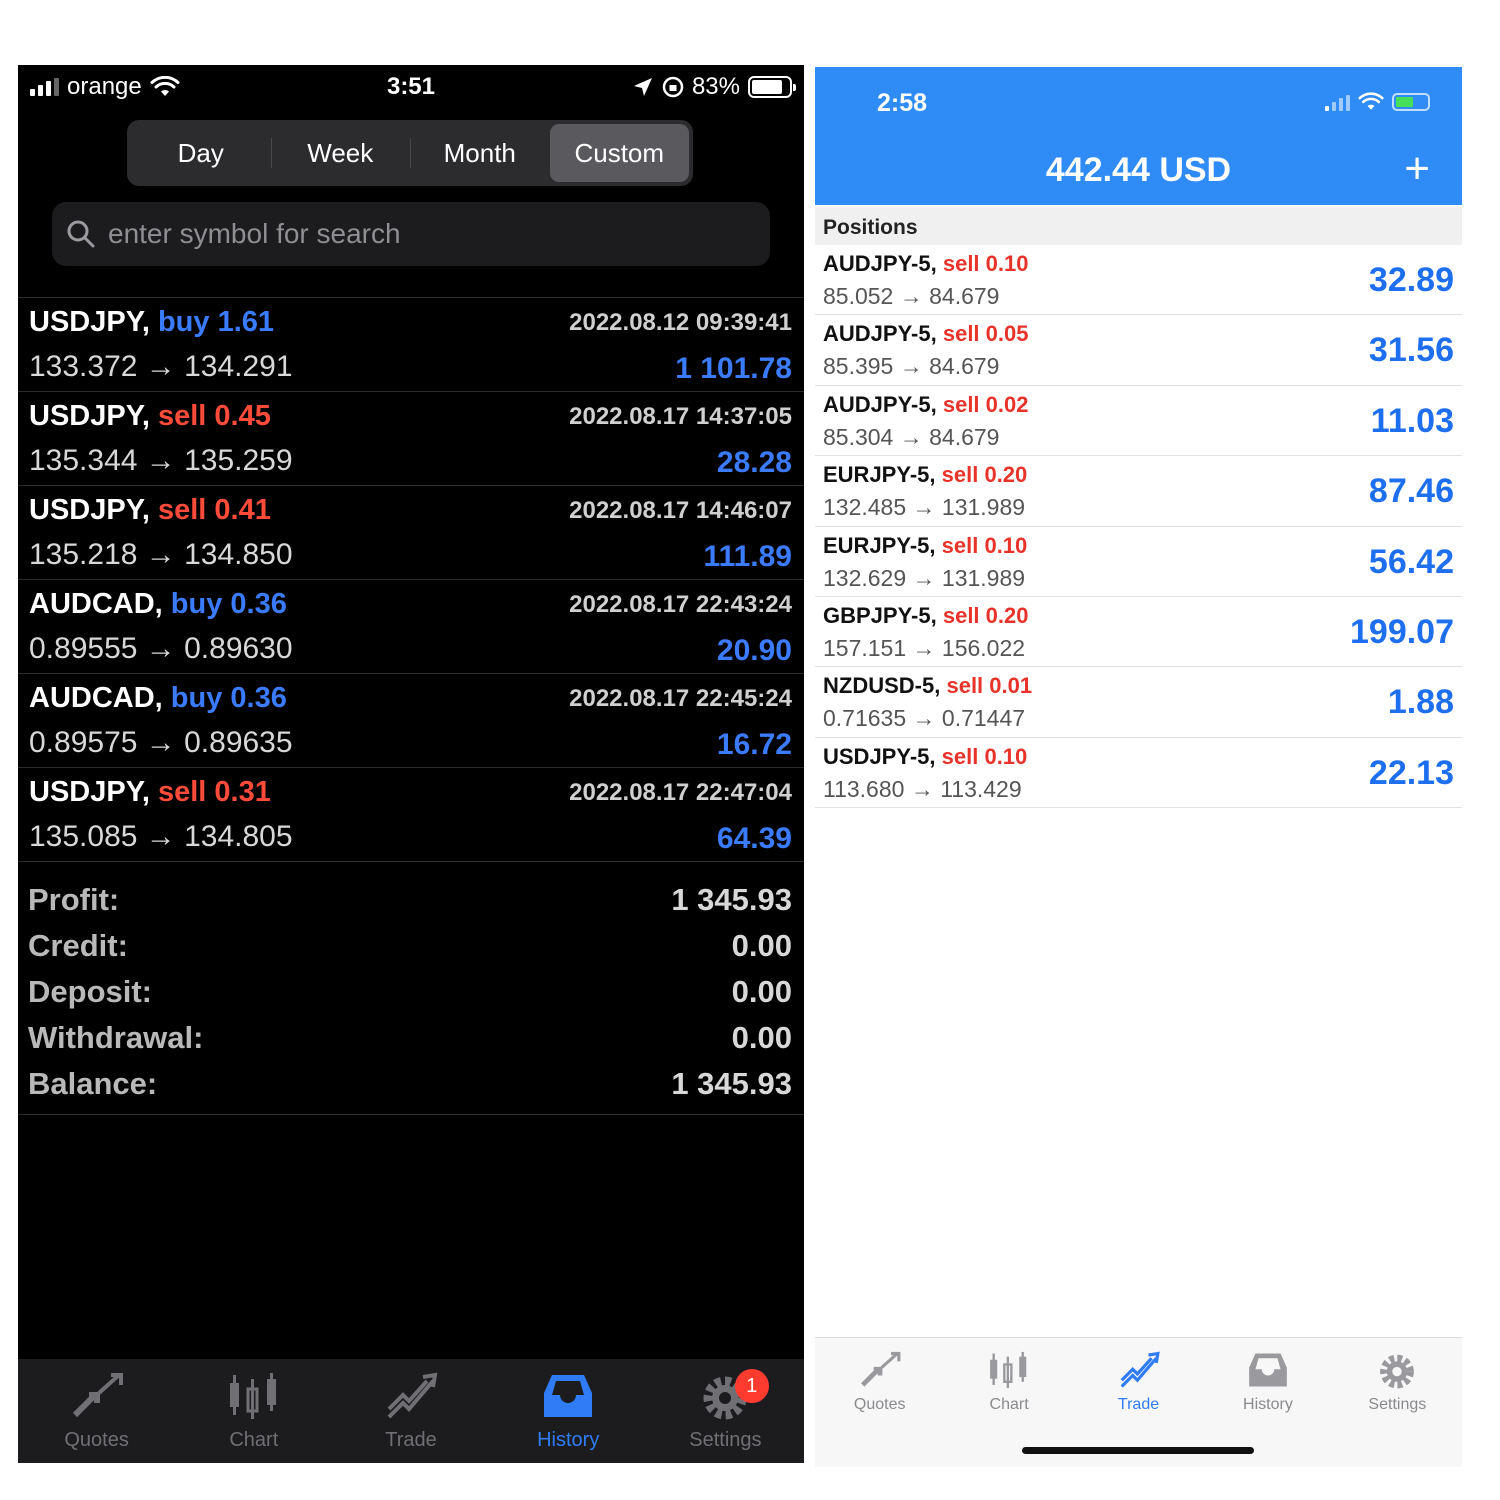 This screenshot has width=1500, height=1500. I want to click on position-prices: 132.485 → 131.989, so click(924, 507).